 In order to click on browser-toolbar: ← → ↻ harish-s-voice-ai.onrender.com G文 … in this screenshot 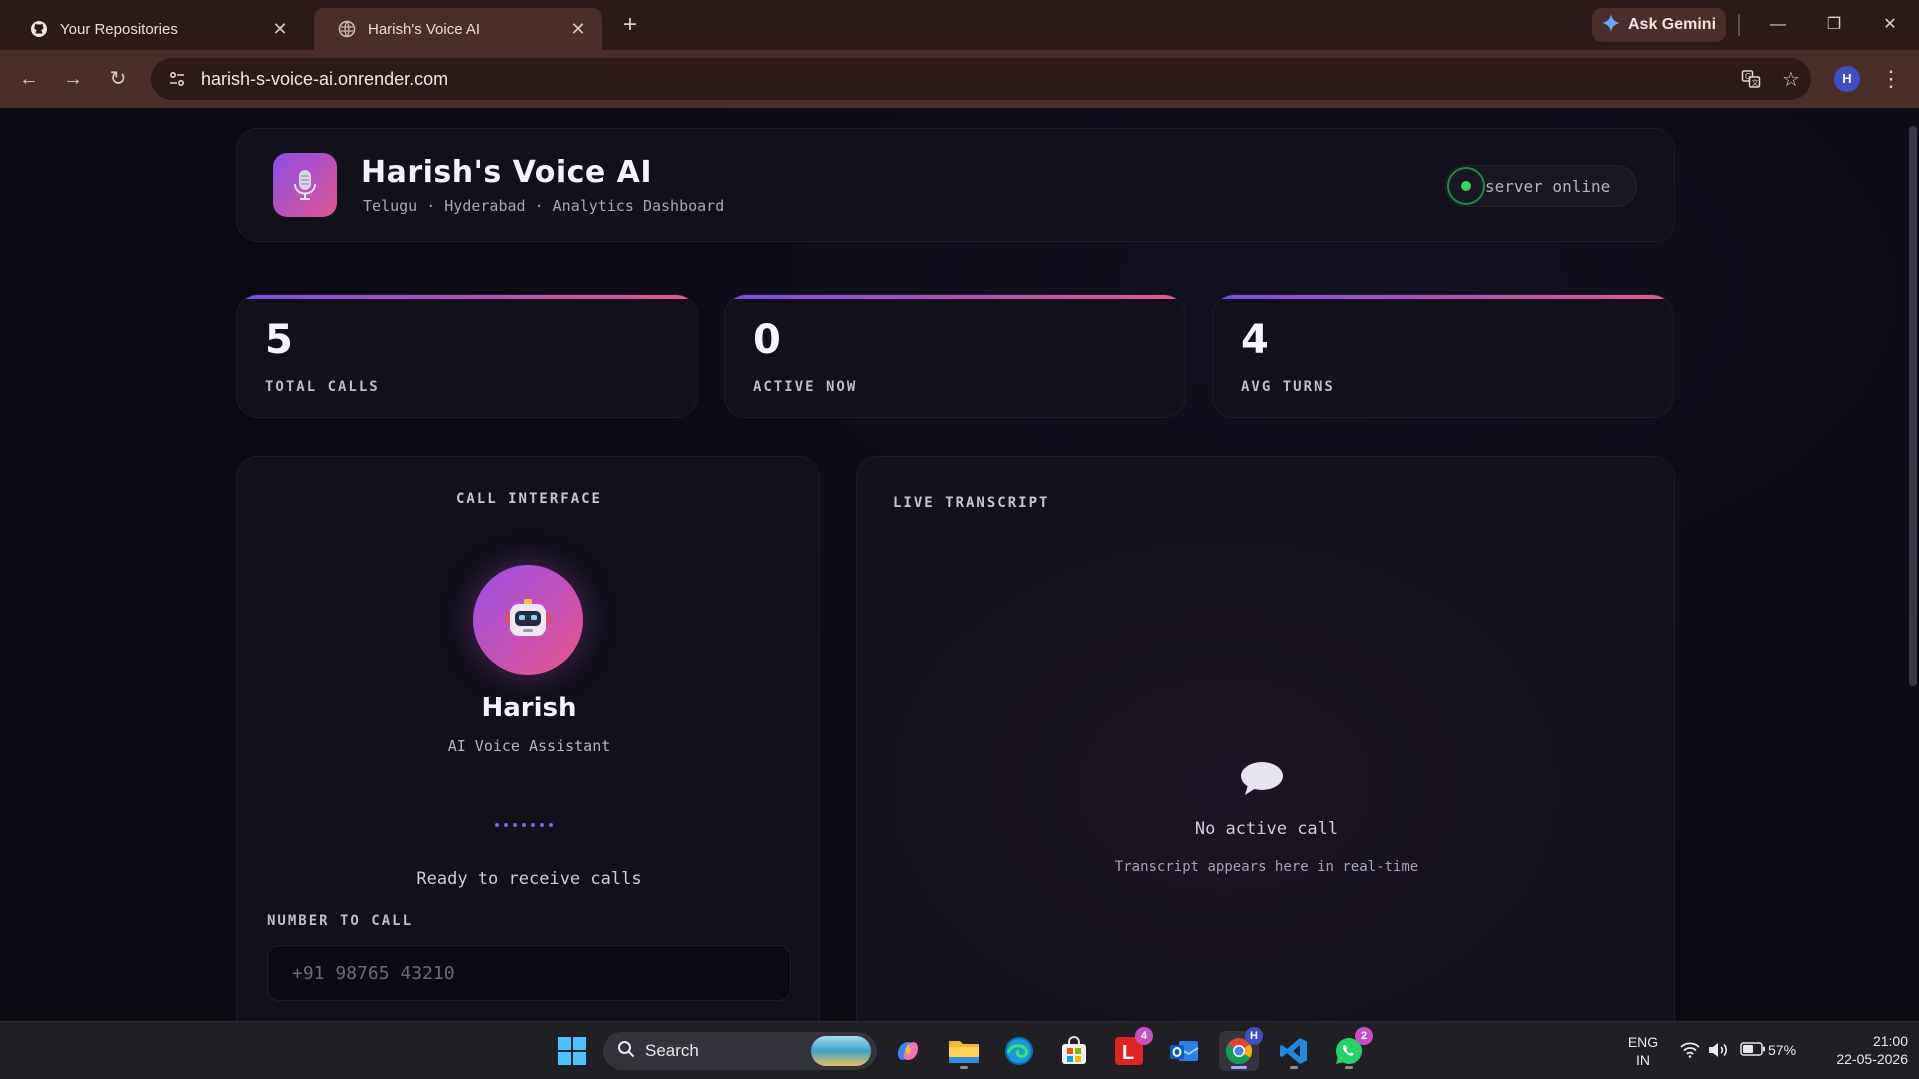, I will do `click(959, 79)`.